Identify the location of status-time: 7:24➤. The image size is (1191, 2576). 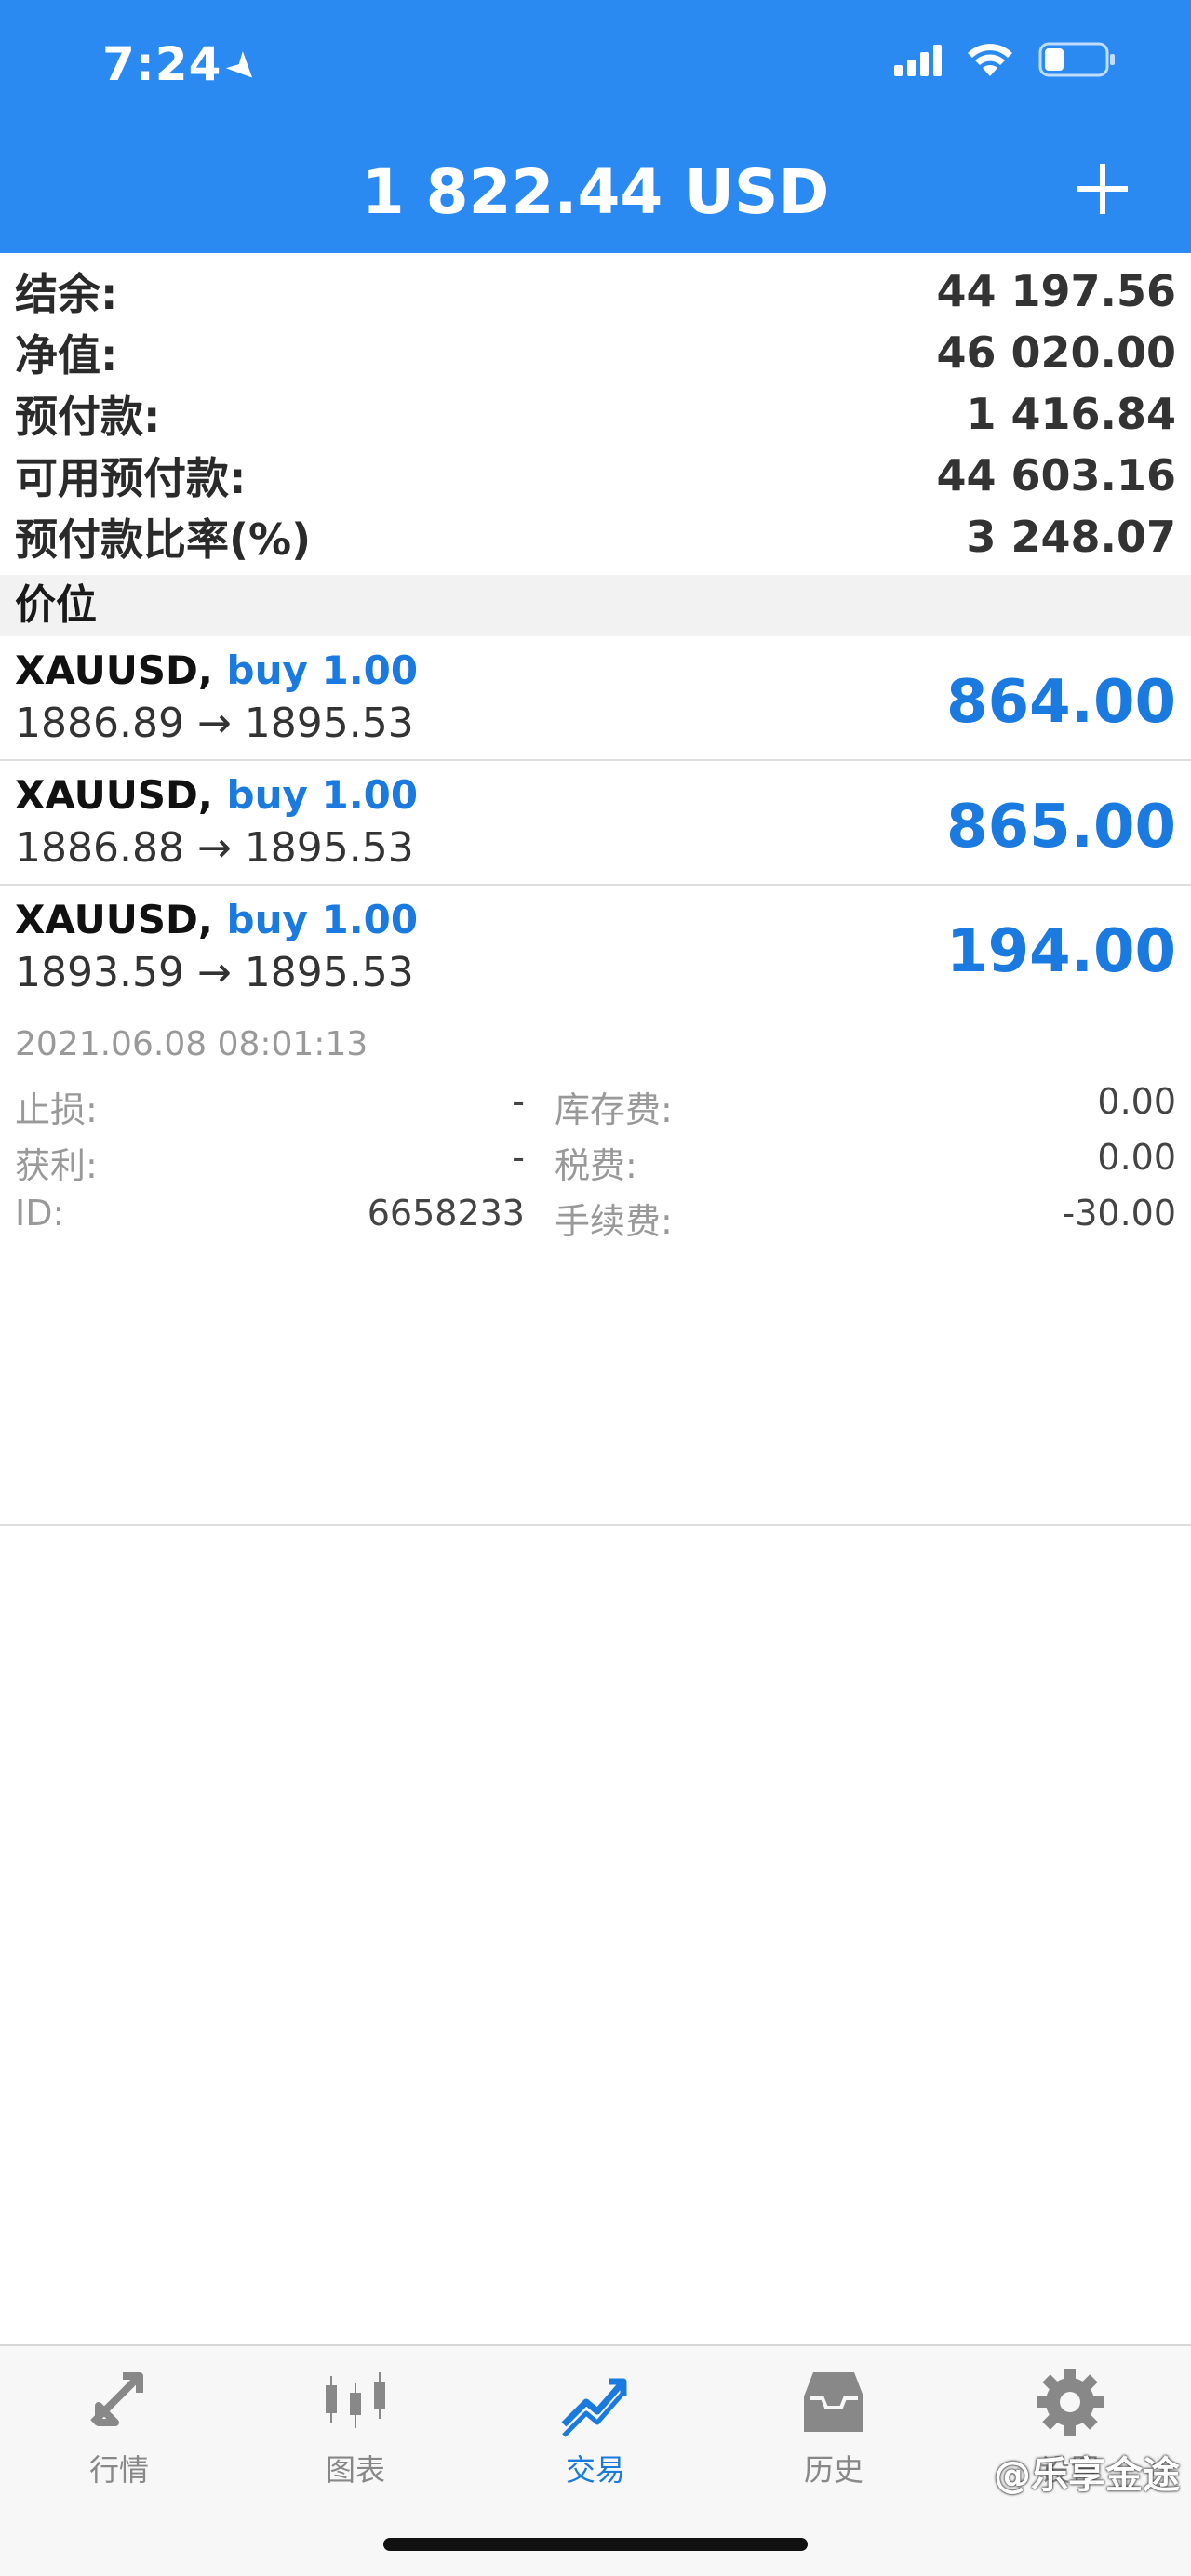
(186, 65).